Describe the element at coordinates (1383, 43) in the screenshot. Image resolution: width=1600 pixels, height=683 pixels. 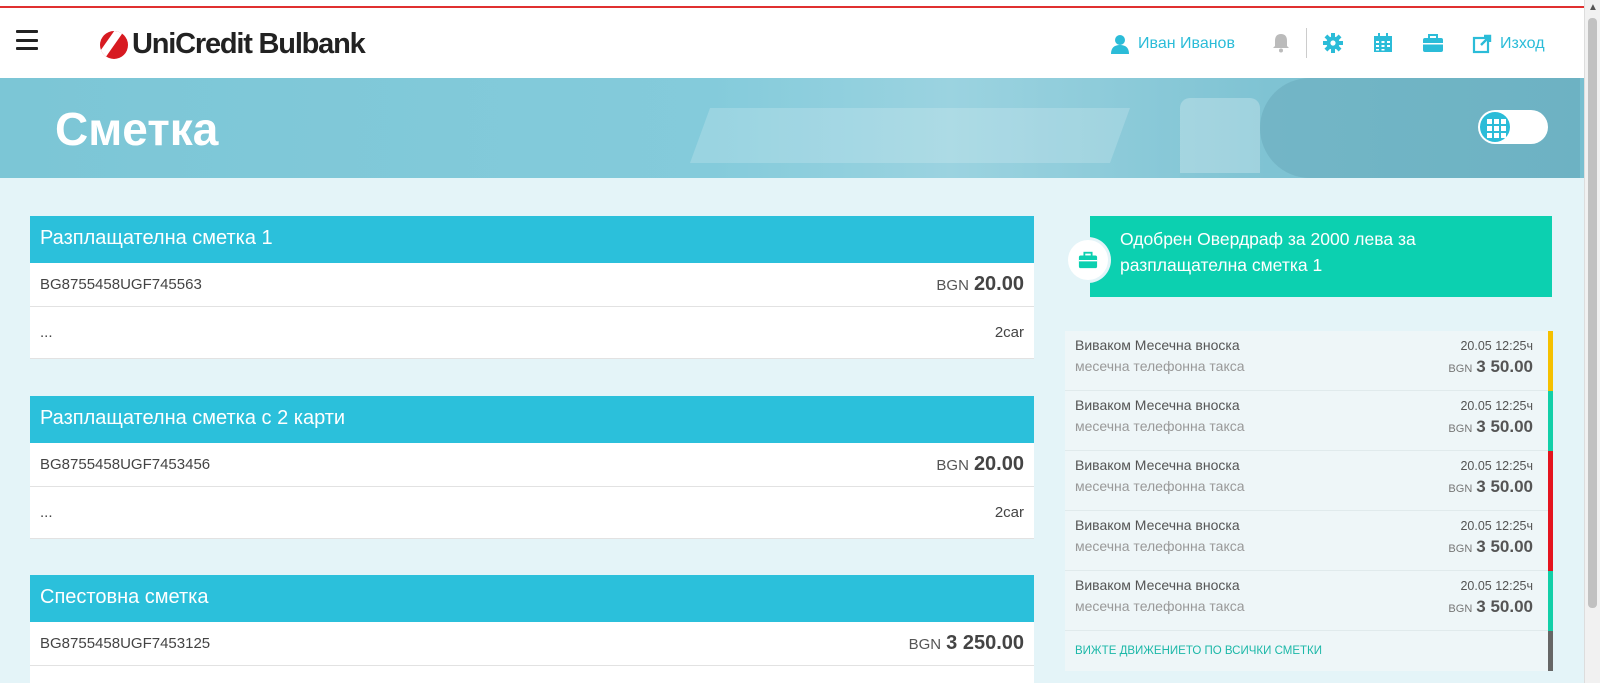
I see `calendar-icon` at that location.